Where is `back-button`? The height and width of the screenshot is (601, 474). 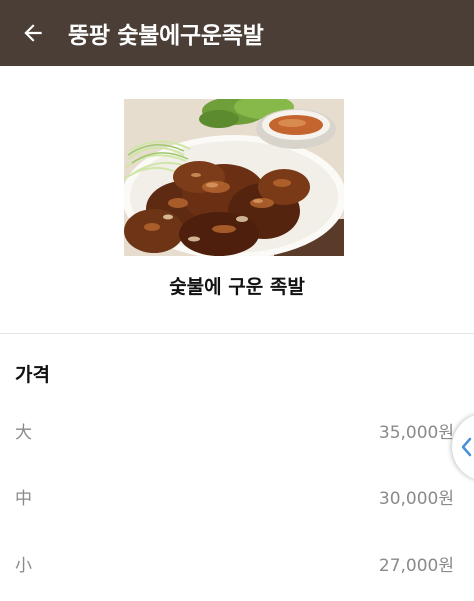
back-button is located at coordinates (33, 33).